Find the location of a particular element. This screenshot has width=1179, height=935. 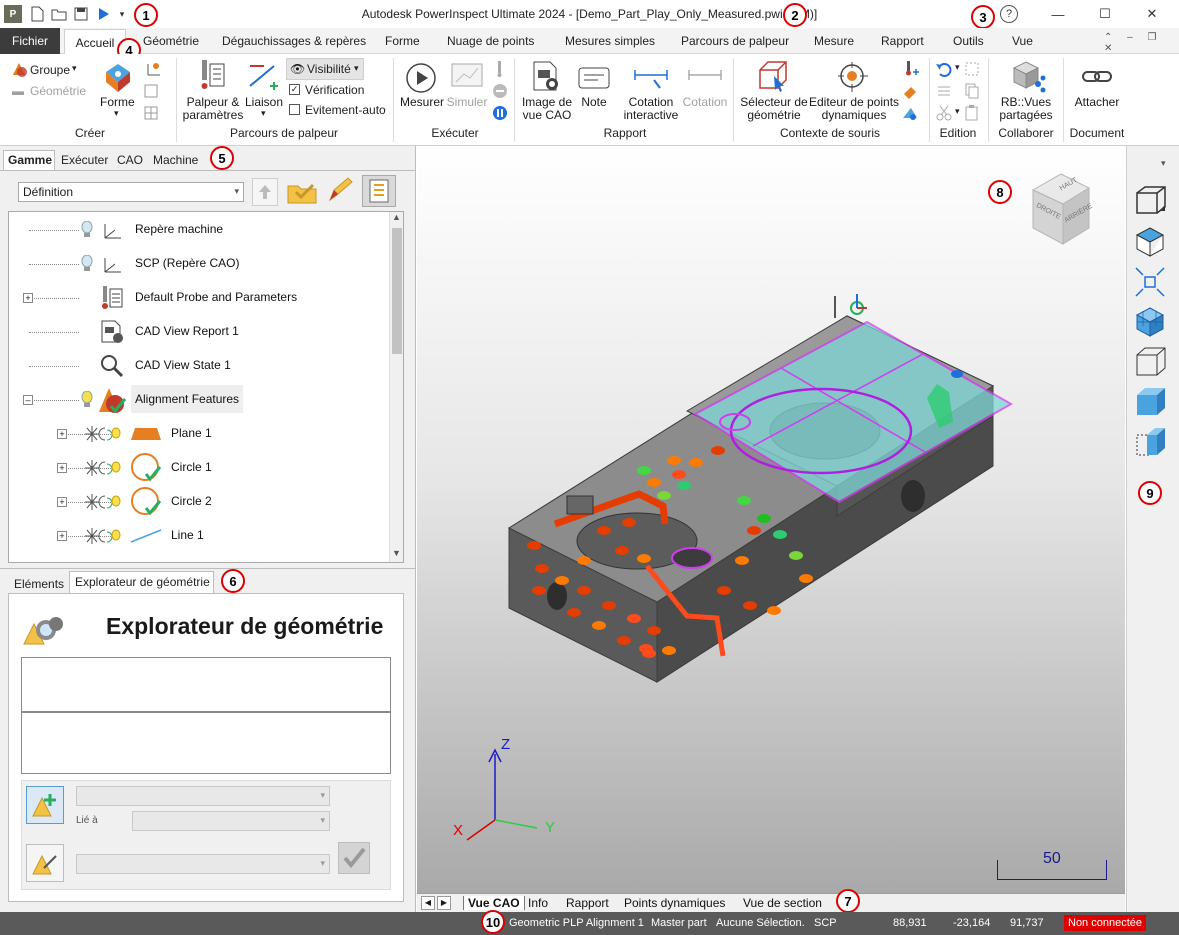

verification-checkbox: ✓ is located at coordinates (294, 89).